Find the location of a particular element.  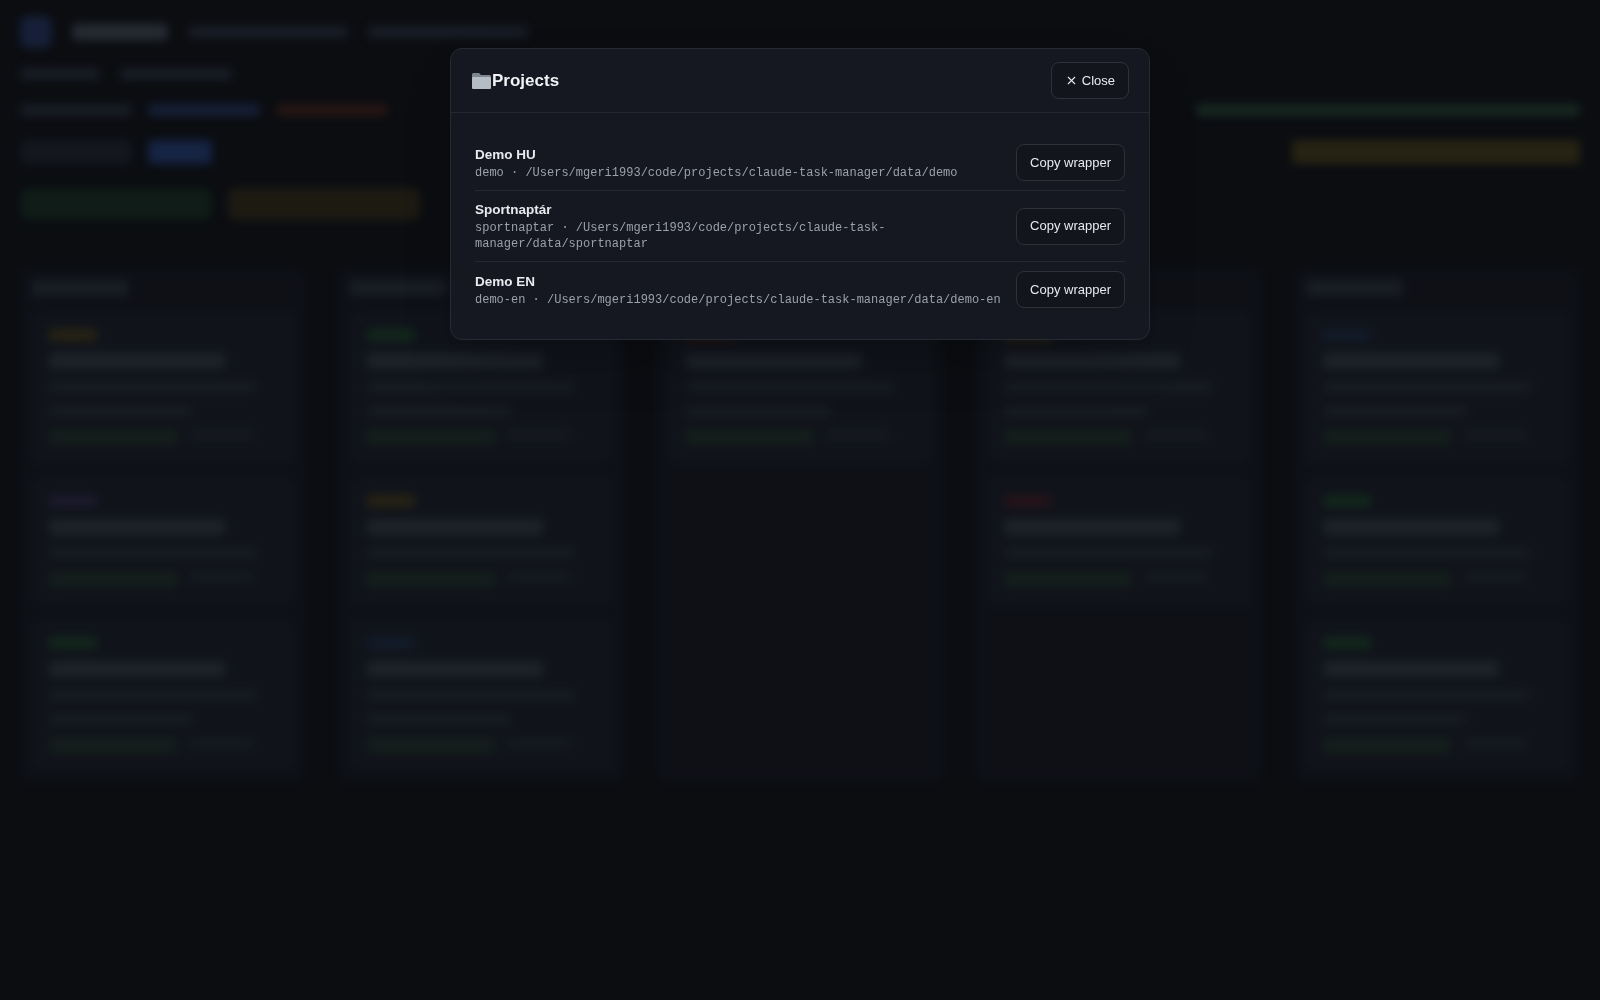

project-name: Demo EN is located at coordinates (505, 281).